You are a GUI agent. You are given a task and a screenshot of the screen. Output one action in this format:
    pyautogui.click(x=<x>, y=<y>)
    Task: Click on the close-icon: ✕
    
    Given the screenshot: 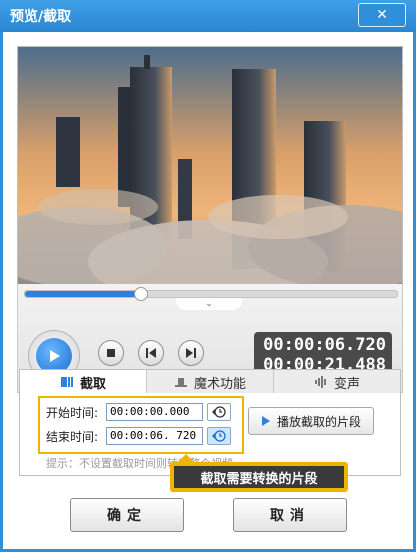 What is the action you would take?
    pyautogui.click(x=382, y=15)
    